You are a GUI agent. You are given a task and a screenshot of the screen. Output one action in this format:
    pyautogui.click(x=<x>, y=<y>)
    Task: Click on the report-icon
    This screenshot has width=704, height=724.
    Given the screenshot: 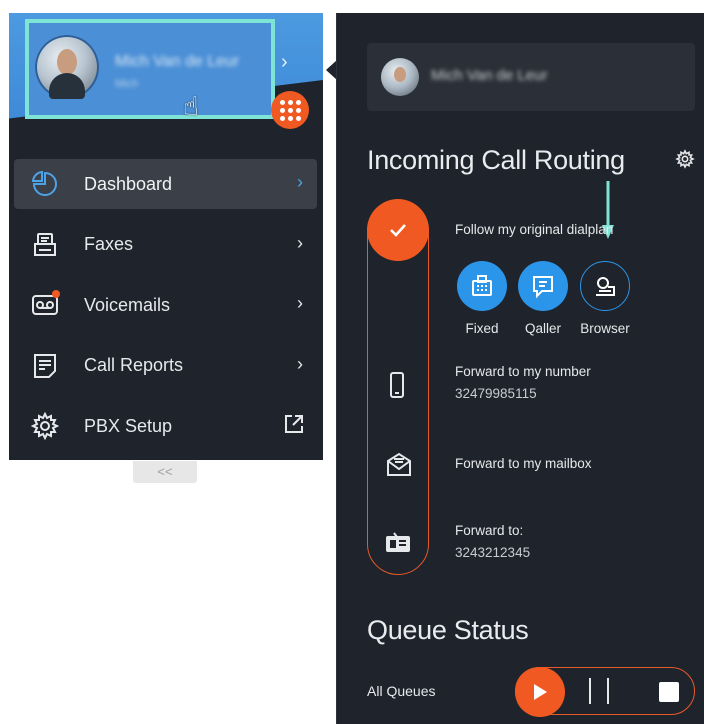 What is the action you would take?
    pyautogui.click(x=45, y=366)
    